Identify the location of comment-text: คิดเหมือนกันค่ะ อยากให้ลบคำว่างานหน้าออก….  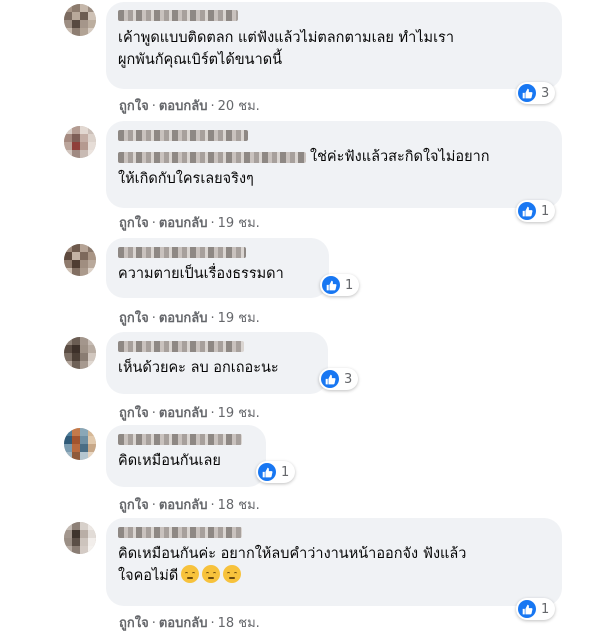
(292, 565).